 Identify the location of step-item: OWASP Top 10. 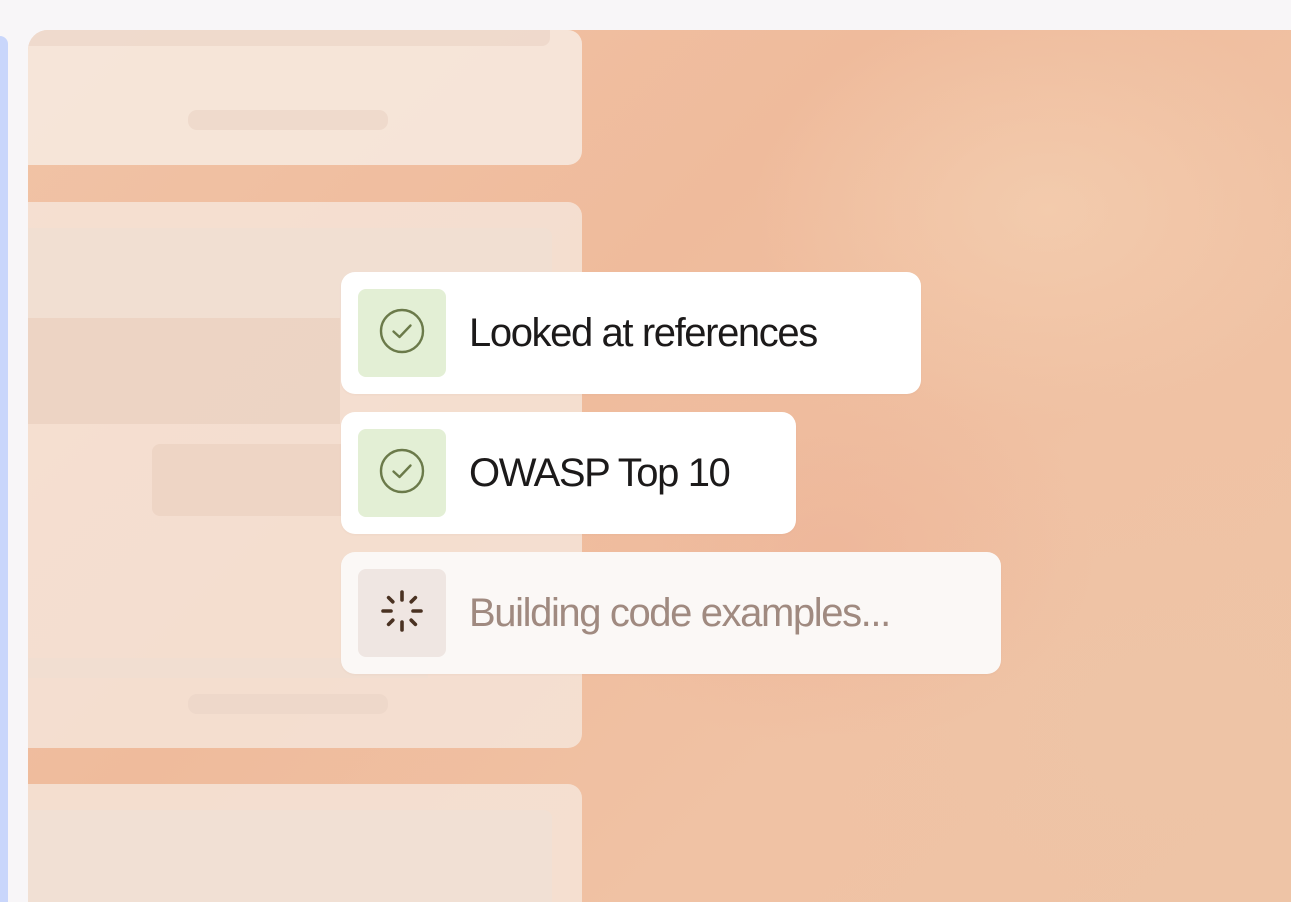
(568, 473).